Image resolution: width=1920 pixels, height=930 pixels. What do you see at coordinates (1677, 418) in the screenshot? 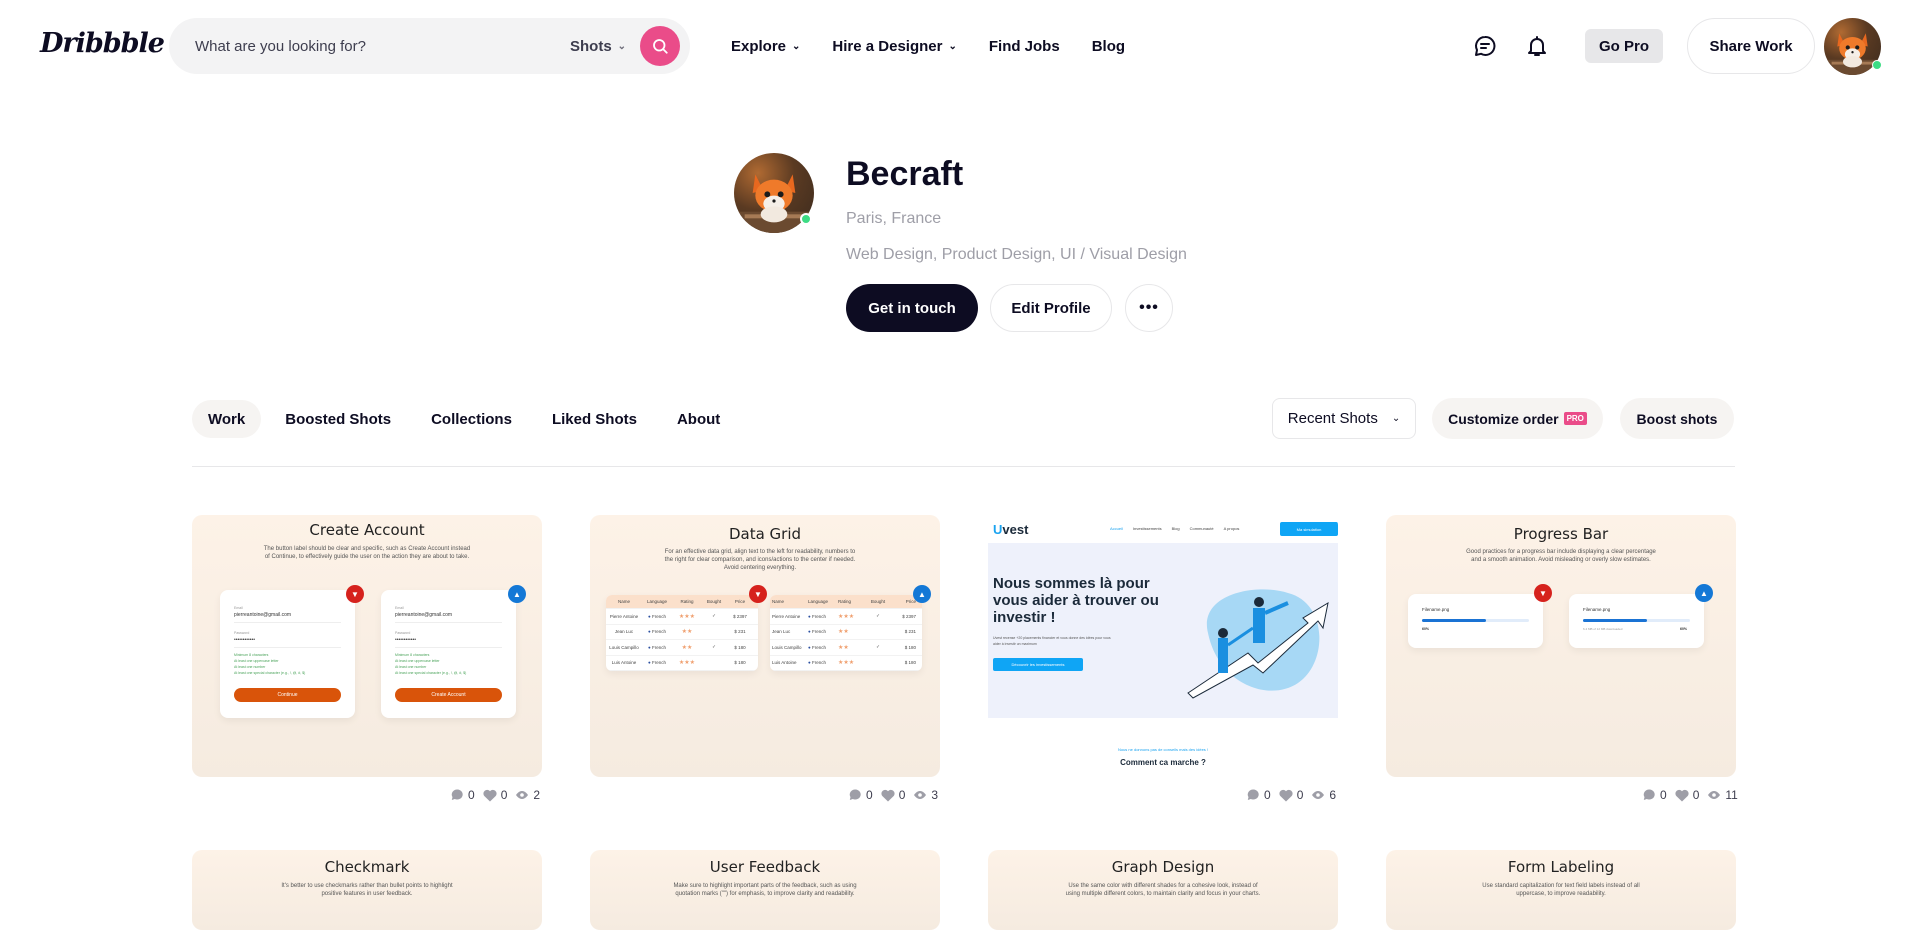
I see `boost-shots-button: Boost shots` at bounding box center [1677, 418].